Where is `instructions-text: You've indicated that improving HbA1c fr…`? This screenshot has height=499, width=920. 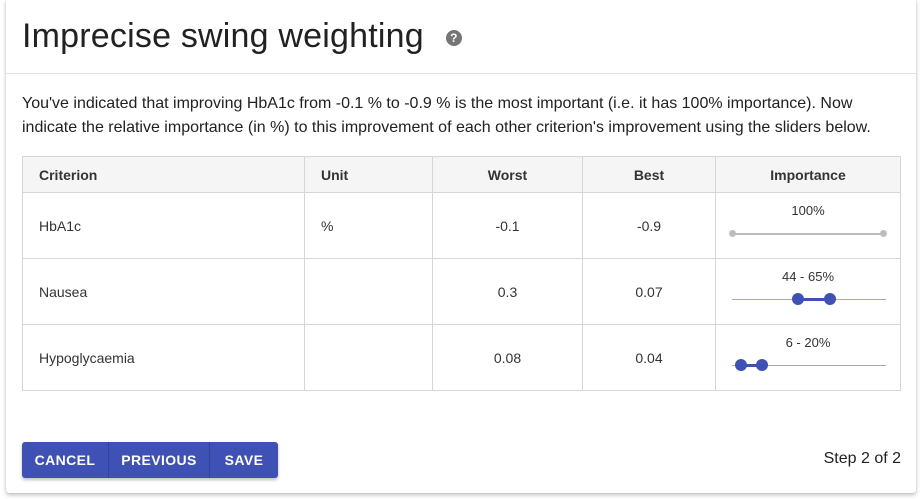
instructions-text: You've indicated that improving HbA1c fr… is located at coordinates (446, 115).